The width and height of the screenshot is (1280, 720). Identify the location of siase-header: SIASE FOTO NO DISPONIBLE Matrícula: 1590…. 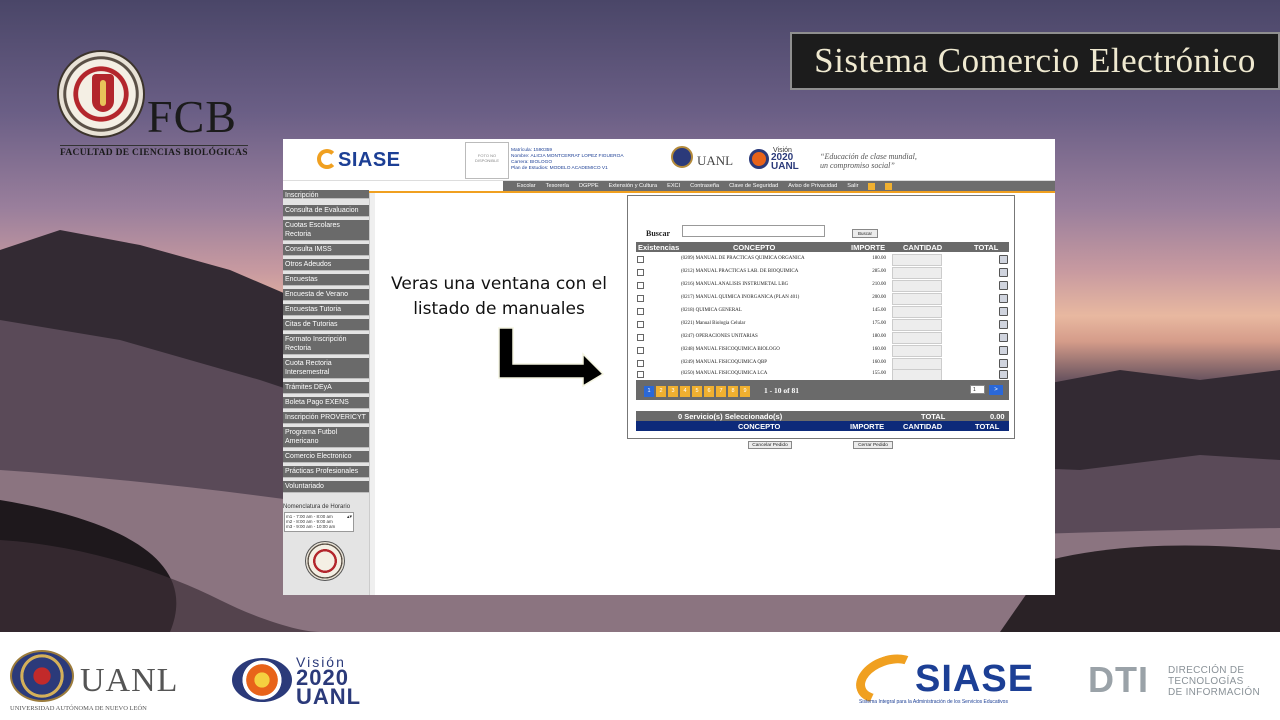
(669, 160).